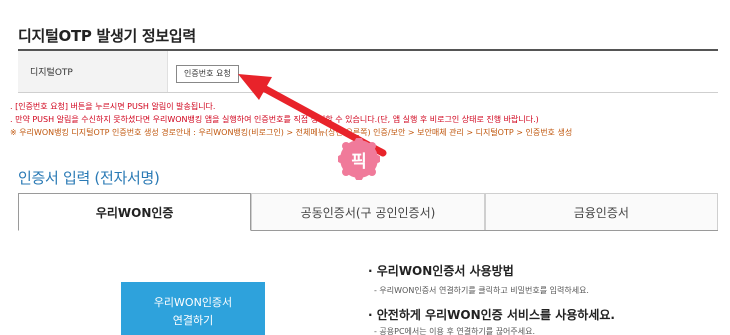 The width and height of the screenshot is (730, 335). What do you see at coordinates (93, 71) in the screenshot?
I see `otp-label: 디지털OTP` at bounding box center [93, 71].